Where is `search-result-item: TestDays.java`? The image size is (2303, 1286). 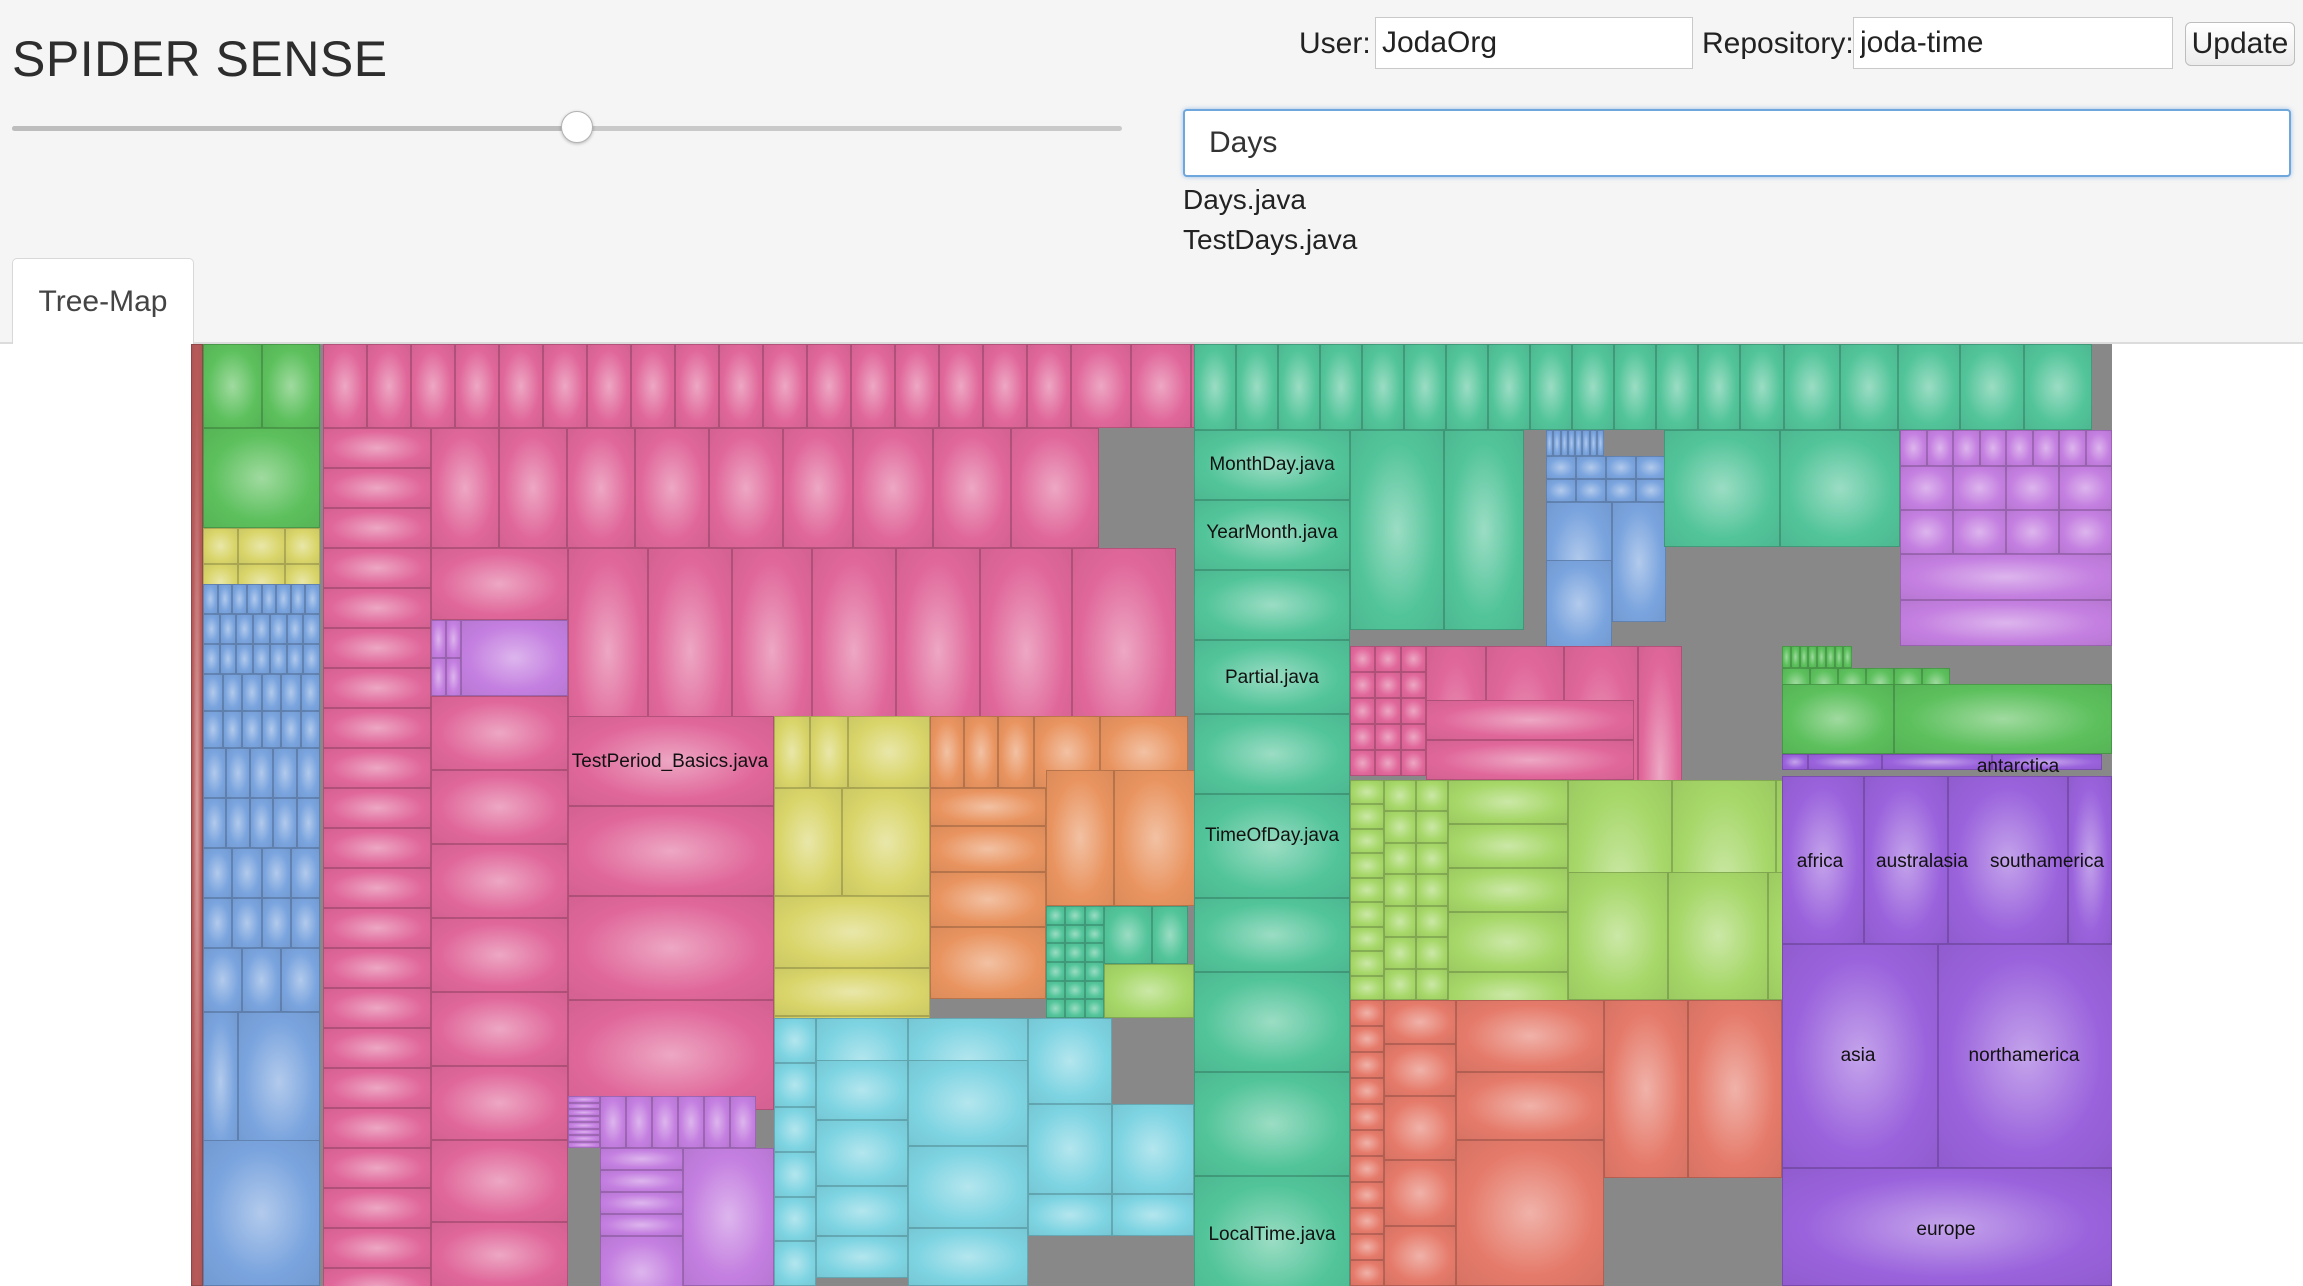 search-result-item: TestDays.java is located at coordinates (1270, 240).